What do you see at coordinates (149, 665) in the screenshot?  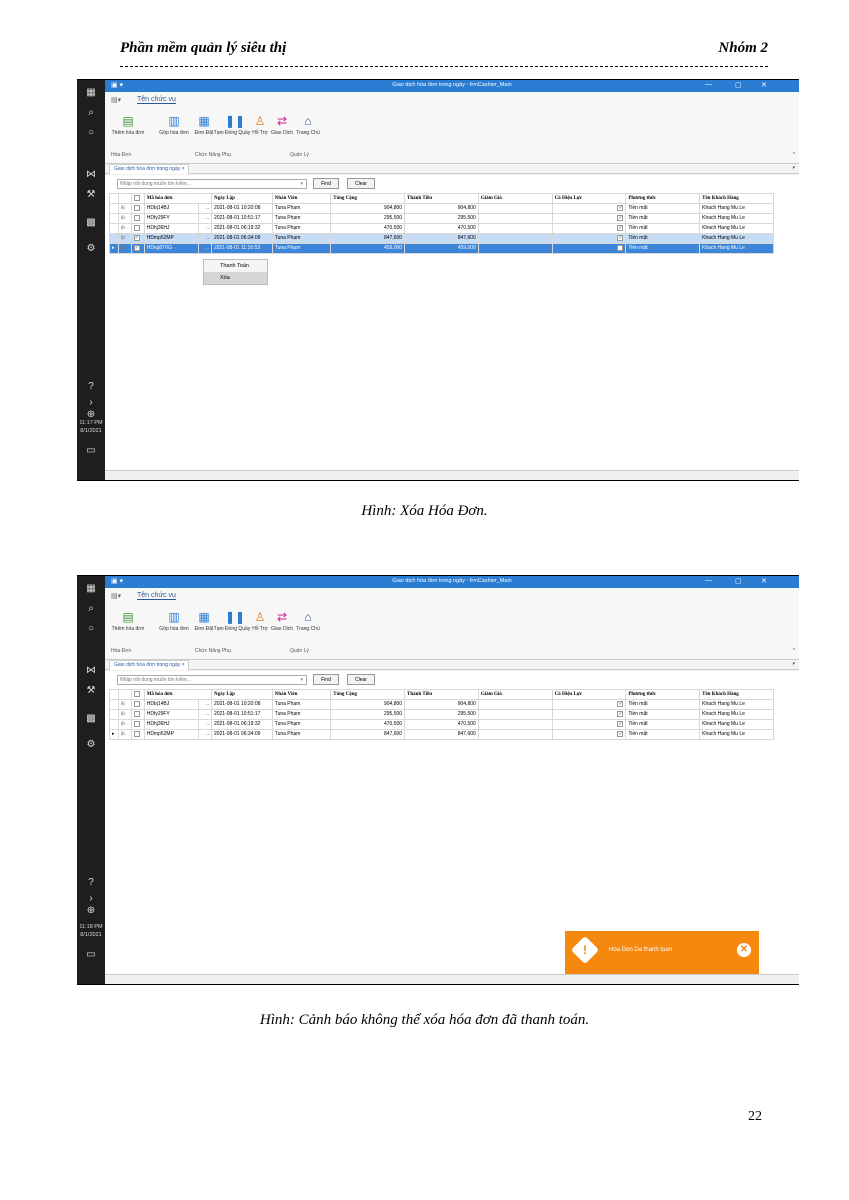 I see `document-tab: Giao dịch hóa đơn trong ngày ×` at bounding box center [149, 665].